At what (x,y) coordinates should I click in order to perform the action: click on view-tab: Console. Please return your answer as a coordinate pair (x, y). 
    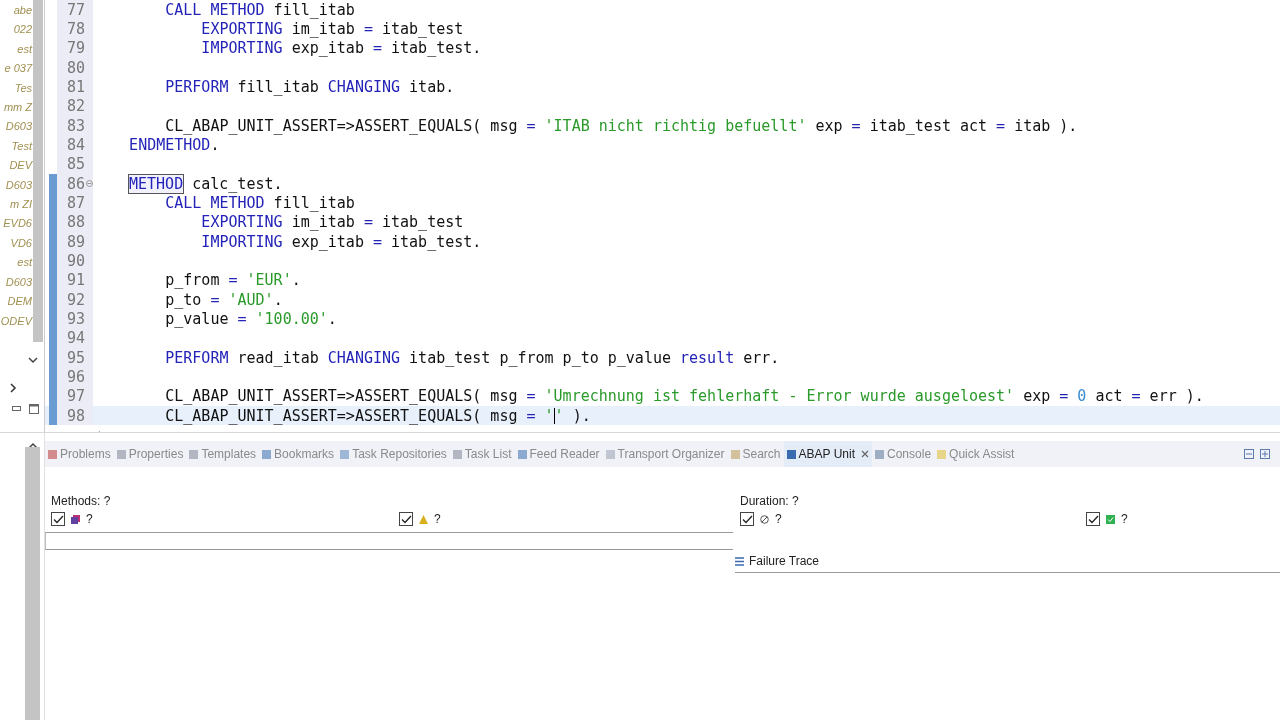
    Looking at the image, I should click on (903, 454).